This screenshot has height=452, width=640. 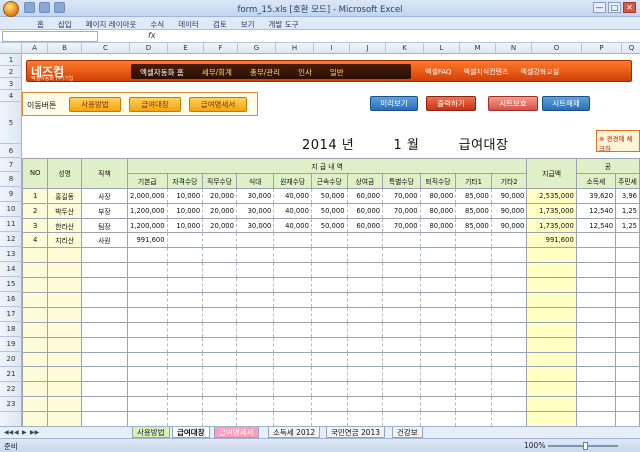 I want to click on column-header: B, so click(x=65, y=48).